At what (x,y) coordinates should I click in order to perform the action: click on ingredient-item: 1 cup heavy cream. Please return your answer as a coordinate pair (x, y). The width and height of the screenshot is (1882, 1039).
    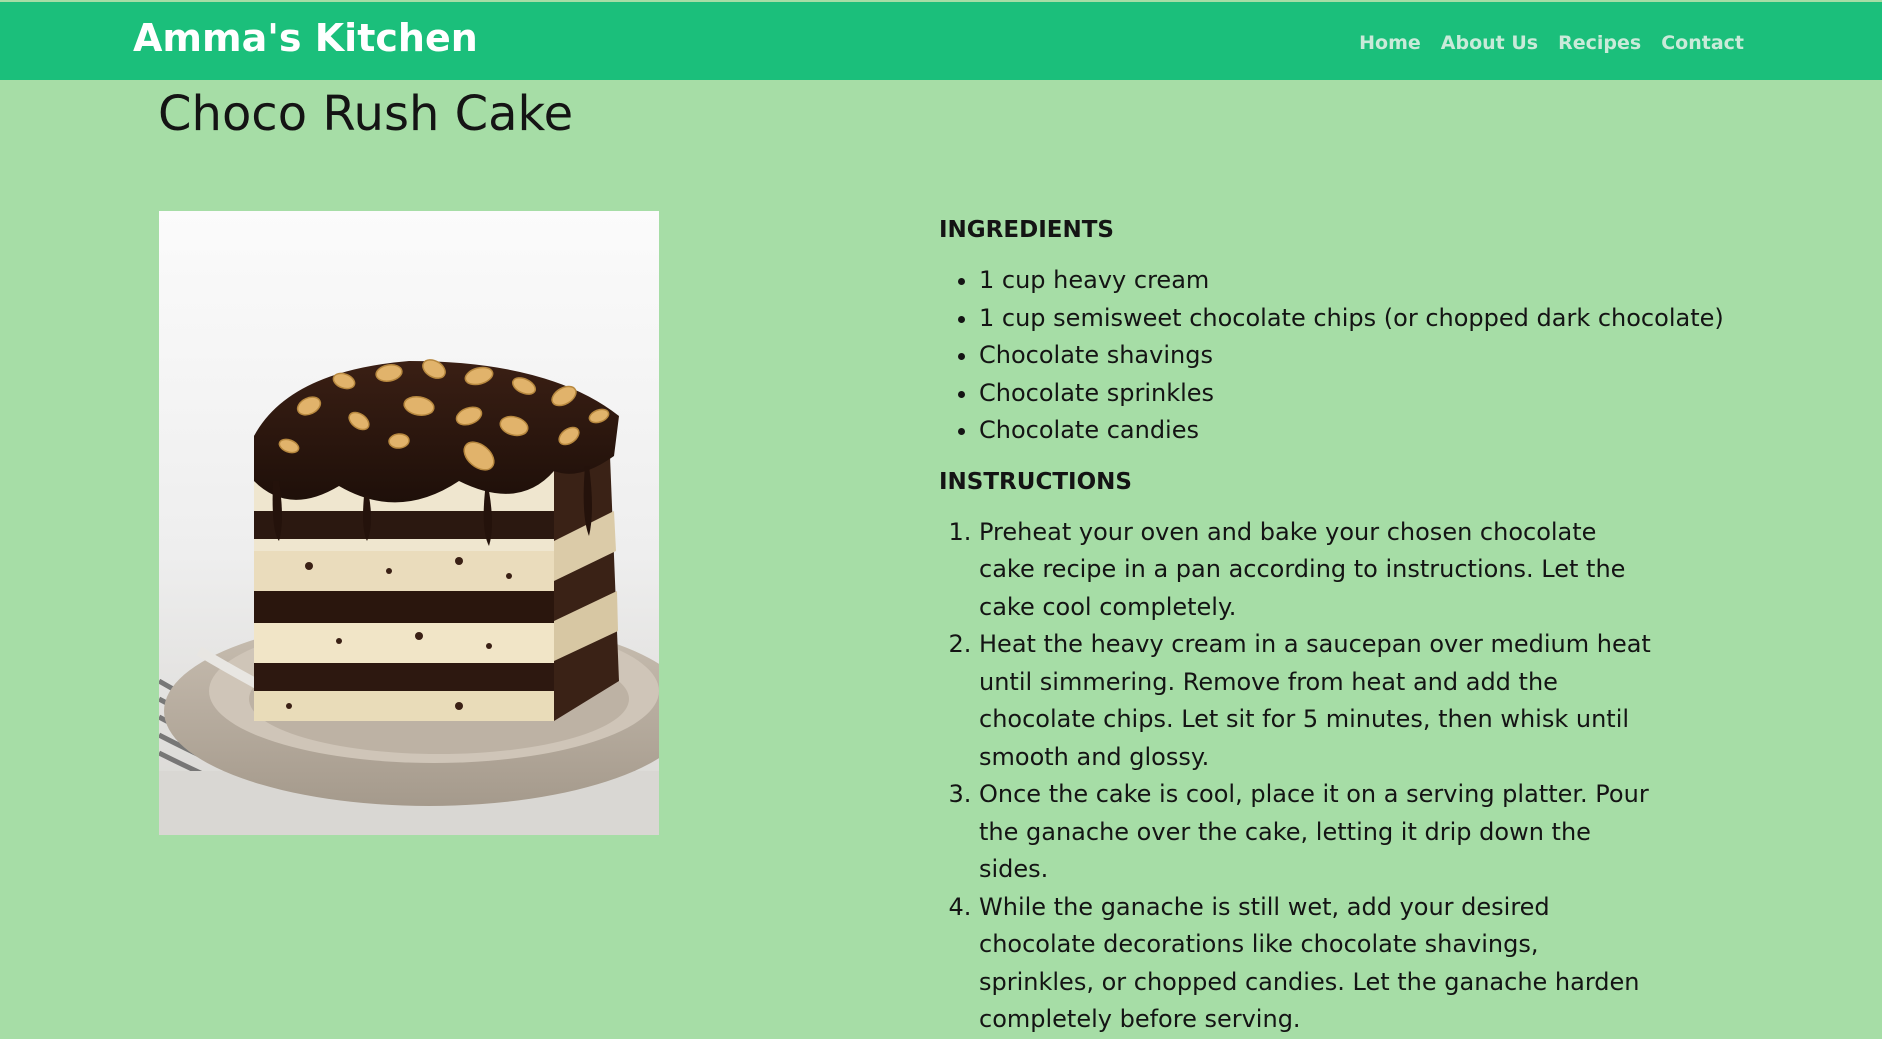
    Looking at the image, I should click on (1339, 281).